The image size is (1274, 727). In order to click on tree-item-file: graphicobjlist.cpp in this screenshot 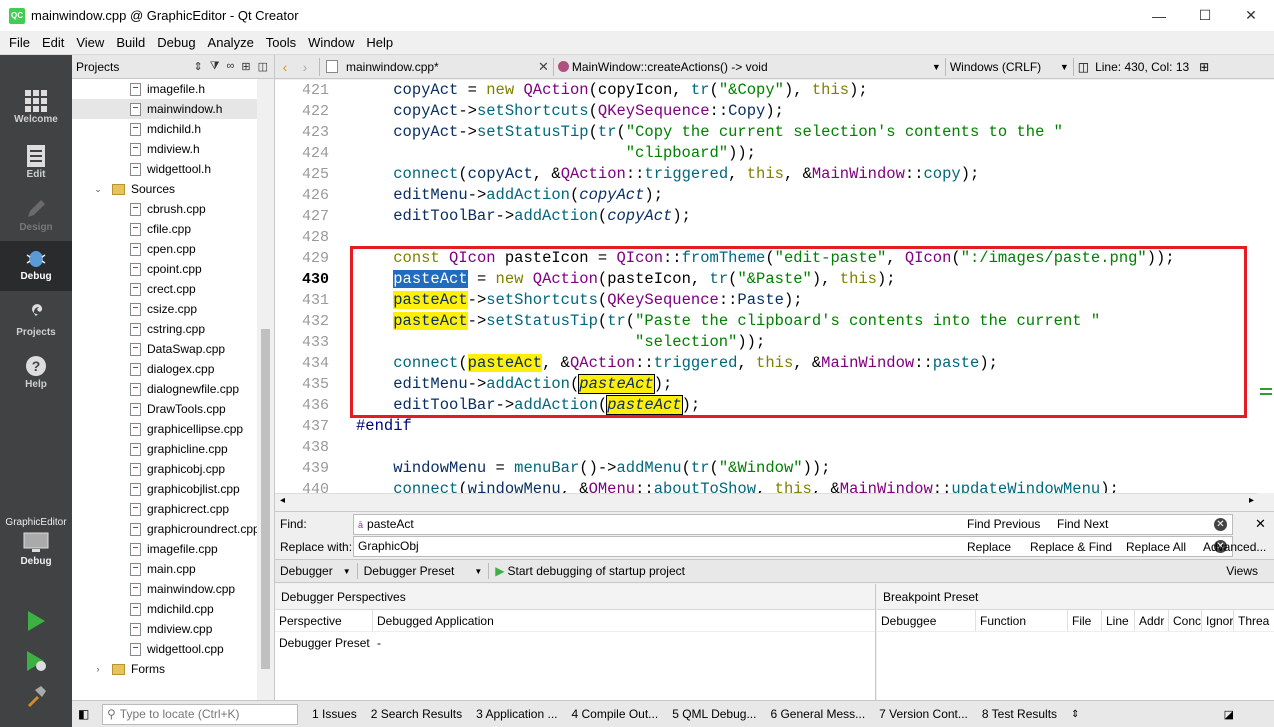, I will do `click(165, 489)`.